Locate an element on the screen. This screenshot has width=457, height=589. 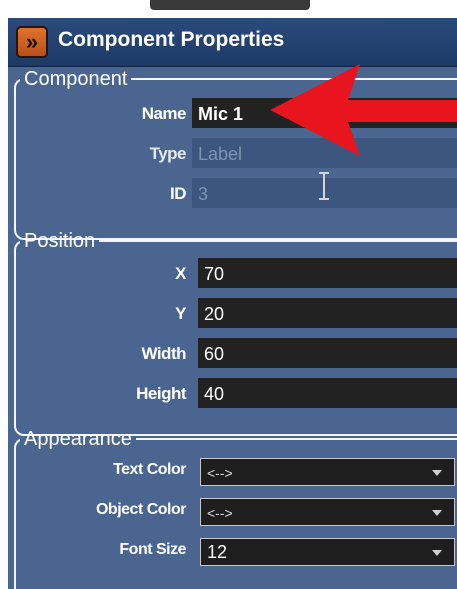
text-color-label: Text Color is located at coordinates (149, 469).